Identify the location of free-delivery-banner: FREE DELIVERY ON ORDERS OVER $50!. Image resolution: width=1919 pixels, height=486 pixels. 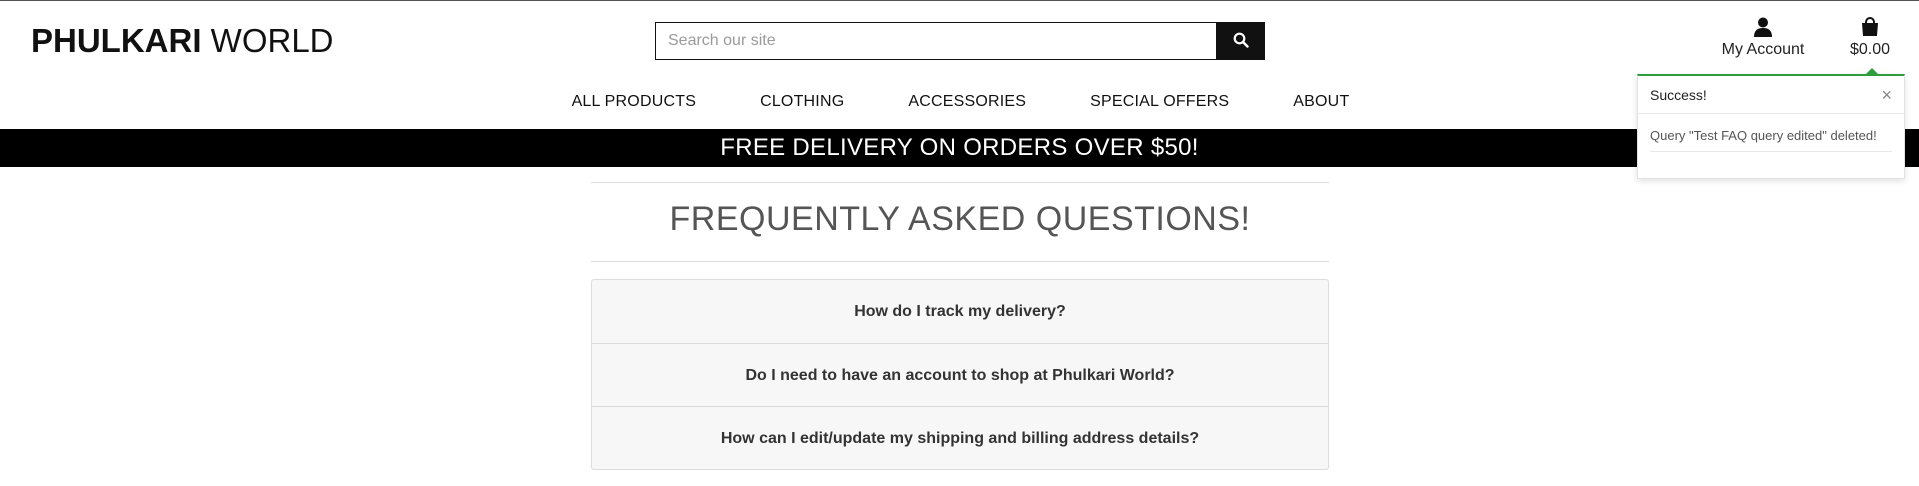
(959, 148).